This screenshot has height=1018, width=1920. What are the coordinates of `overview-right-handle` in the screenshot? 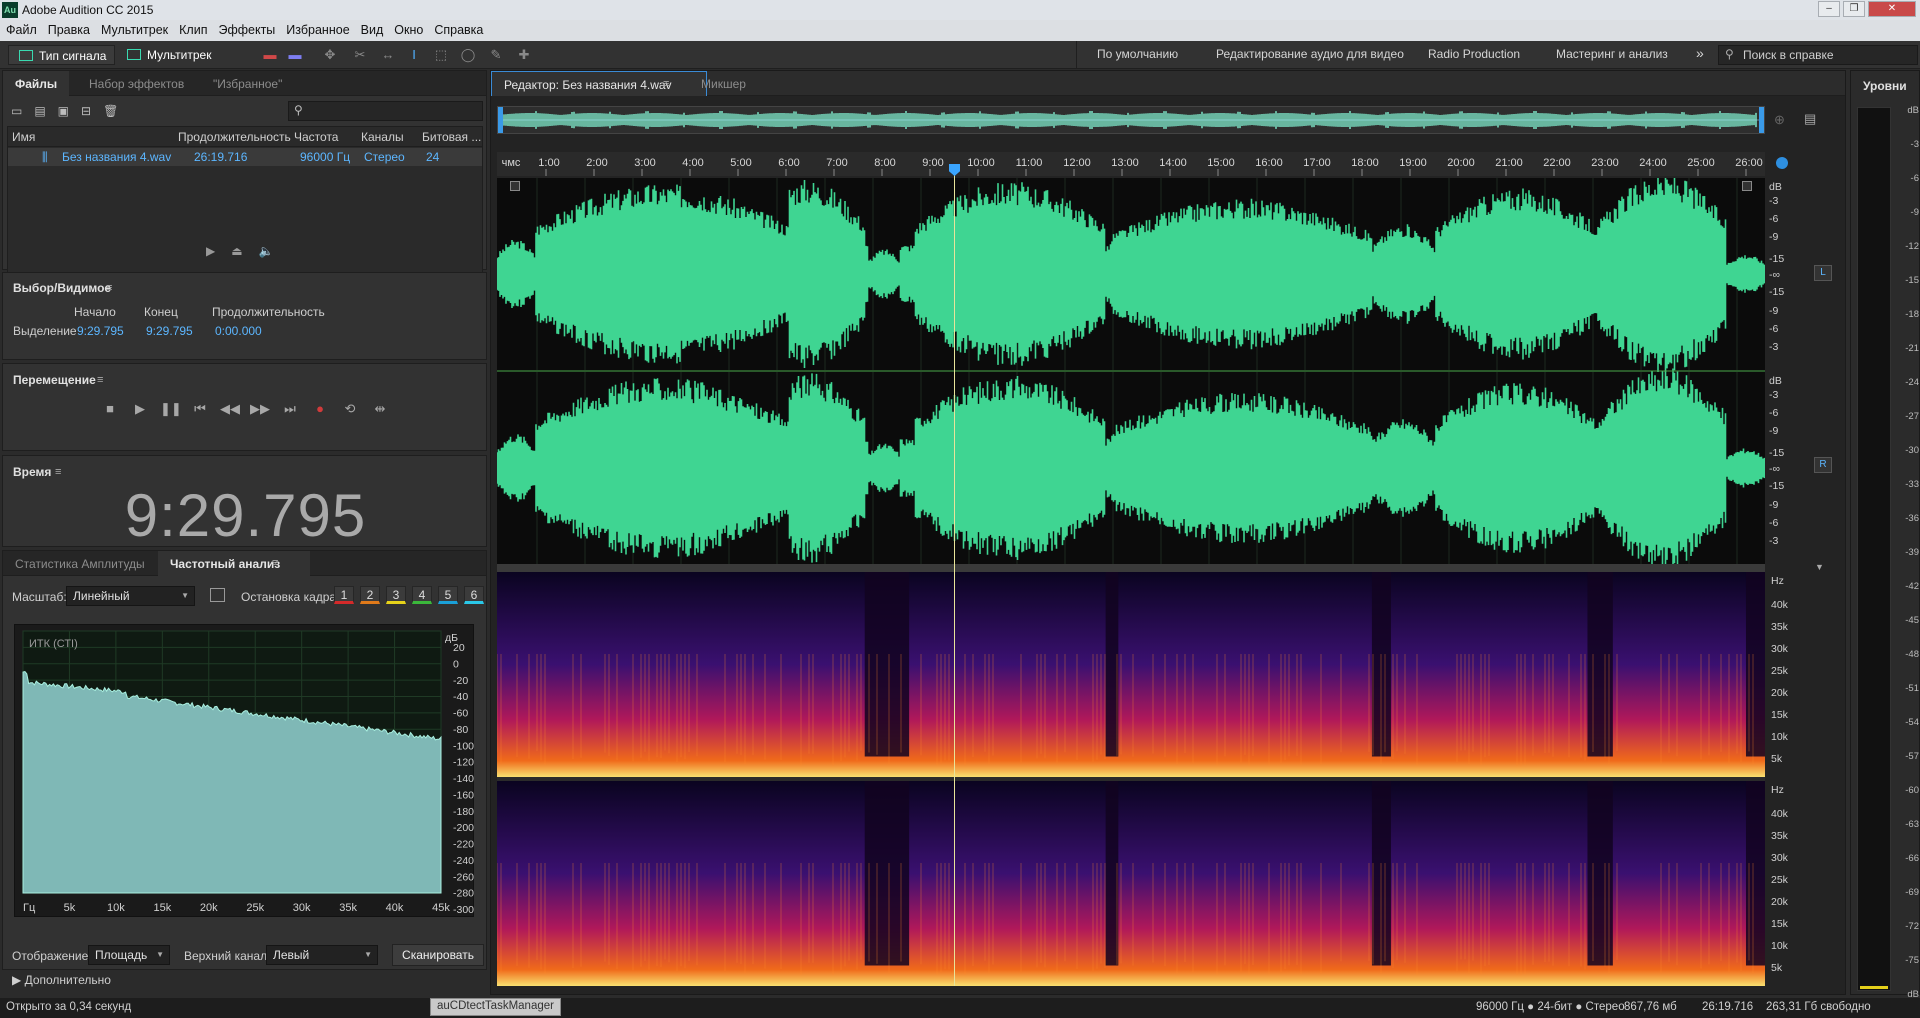 It's located at (1761, 120).